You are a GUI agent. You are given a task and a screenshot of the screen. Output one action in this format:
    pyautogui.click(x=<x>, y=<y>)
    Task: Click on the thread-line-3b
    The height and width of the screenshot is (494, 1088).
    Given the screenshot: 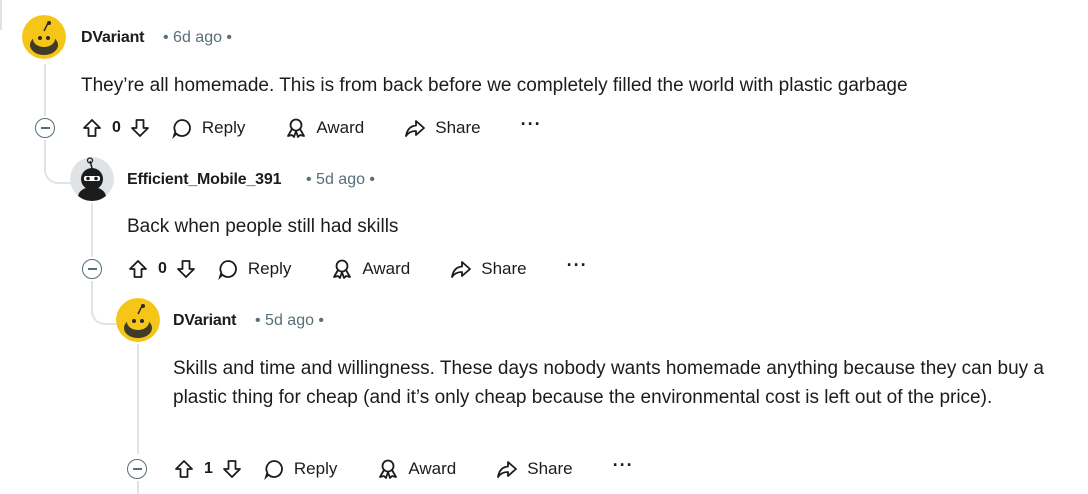 What is the action you would take?
    pyautogui.click(x=138, y=487)
    